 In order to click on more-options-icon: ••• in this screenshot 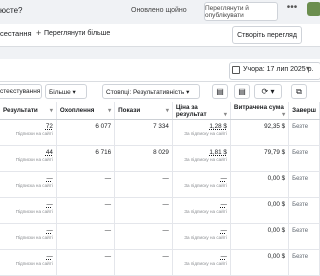, I will do `click(292, 9)`.